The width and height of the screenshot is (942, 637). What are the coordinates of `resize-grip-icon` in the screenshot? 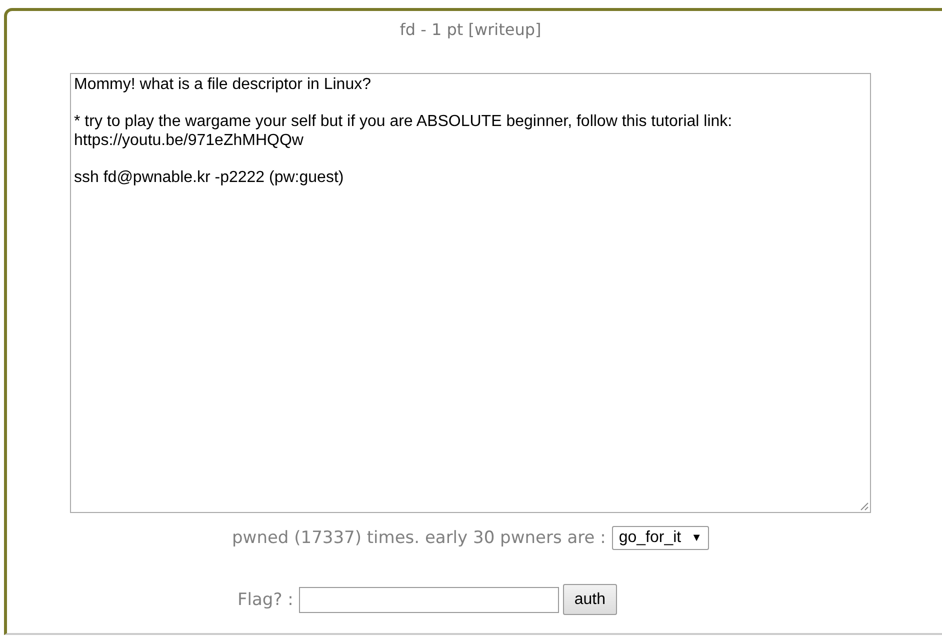 It's located at (864, 506).